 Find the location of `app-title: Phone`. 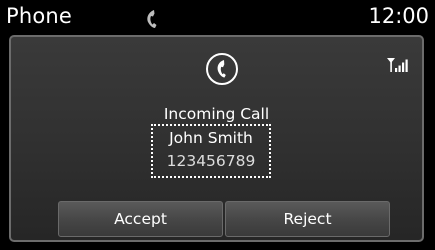

app-title: Phone is located at coordinates (39, 16).